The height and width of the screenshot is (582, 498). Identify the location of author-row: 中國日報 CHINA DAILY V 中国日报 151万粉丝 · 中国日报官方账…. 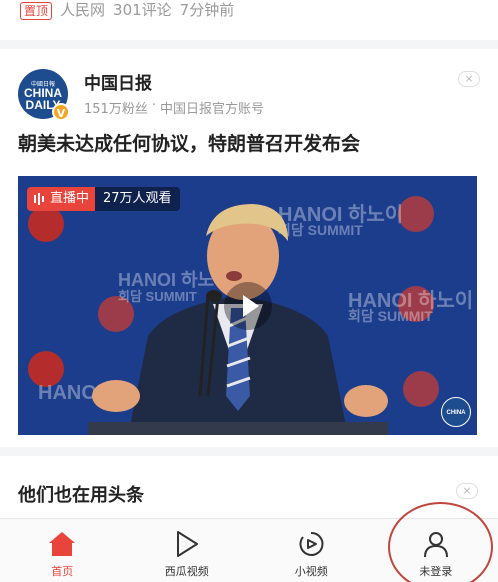
(249, 95).